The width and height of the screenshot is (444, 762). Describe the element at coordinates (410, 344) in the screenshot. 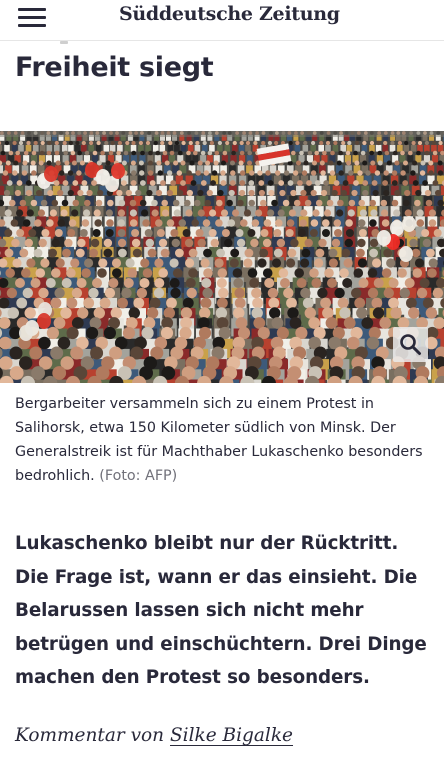

I see `zoom-icon` at that location.